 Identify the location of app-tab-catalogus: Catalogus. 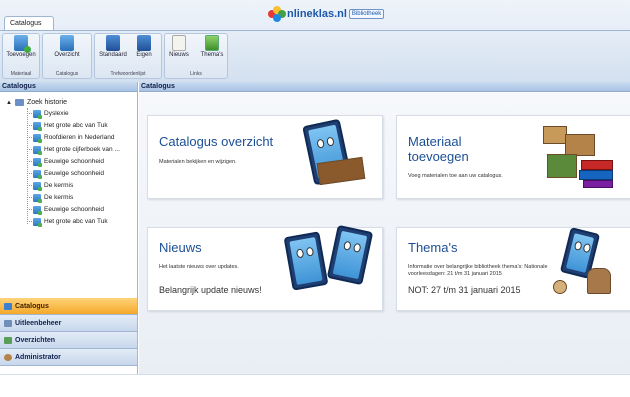
(29, 23).